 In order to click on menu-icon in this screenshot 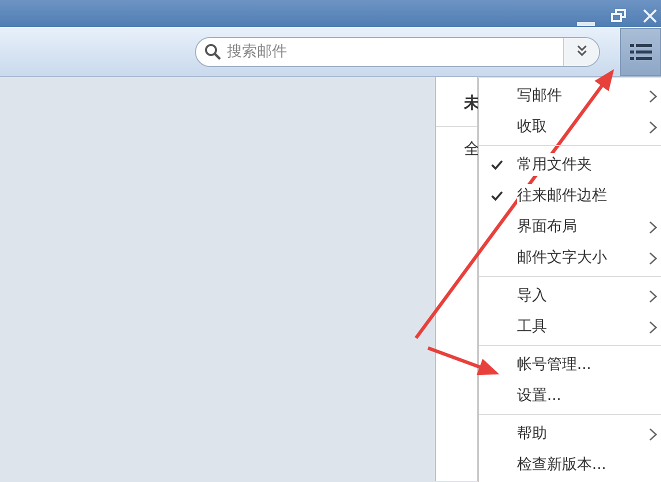, I will do `click(641, 51)`.